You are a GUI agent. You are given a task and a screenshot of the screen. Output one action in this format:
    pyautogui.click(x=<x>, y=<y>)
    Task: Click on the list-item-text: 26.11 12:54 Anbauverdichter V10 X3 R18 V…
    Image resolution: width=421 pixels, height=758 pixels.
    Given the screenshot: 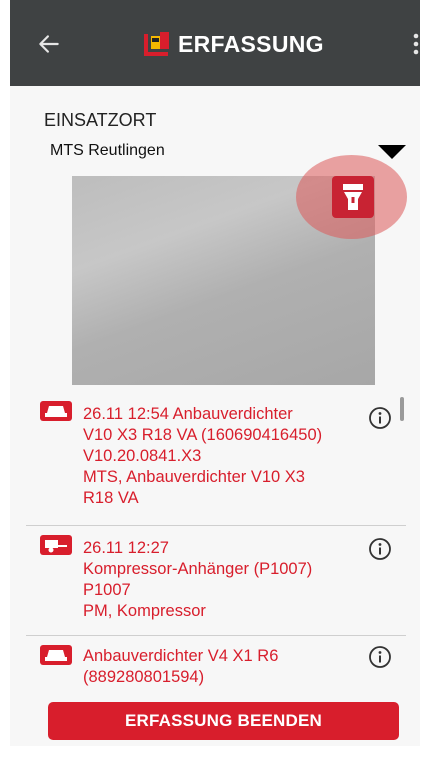 What is the action you would take?
    pyautogui.click(x=223, y=456)
    